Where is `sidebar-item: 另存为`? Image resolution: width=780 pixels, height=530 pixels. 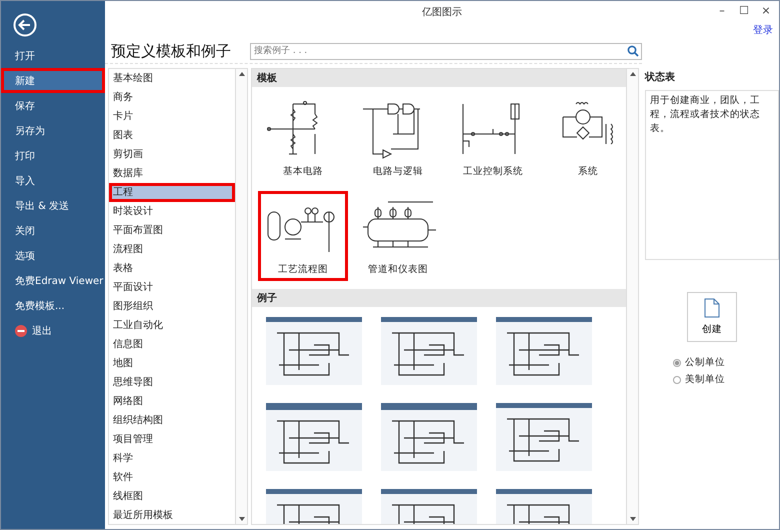 sidebar-item: 另存为 is located at coordinates (53, 130).